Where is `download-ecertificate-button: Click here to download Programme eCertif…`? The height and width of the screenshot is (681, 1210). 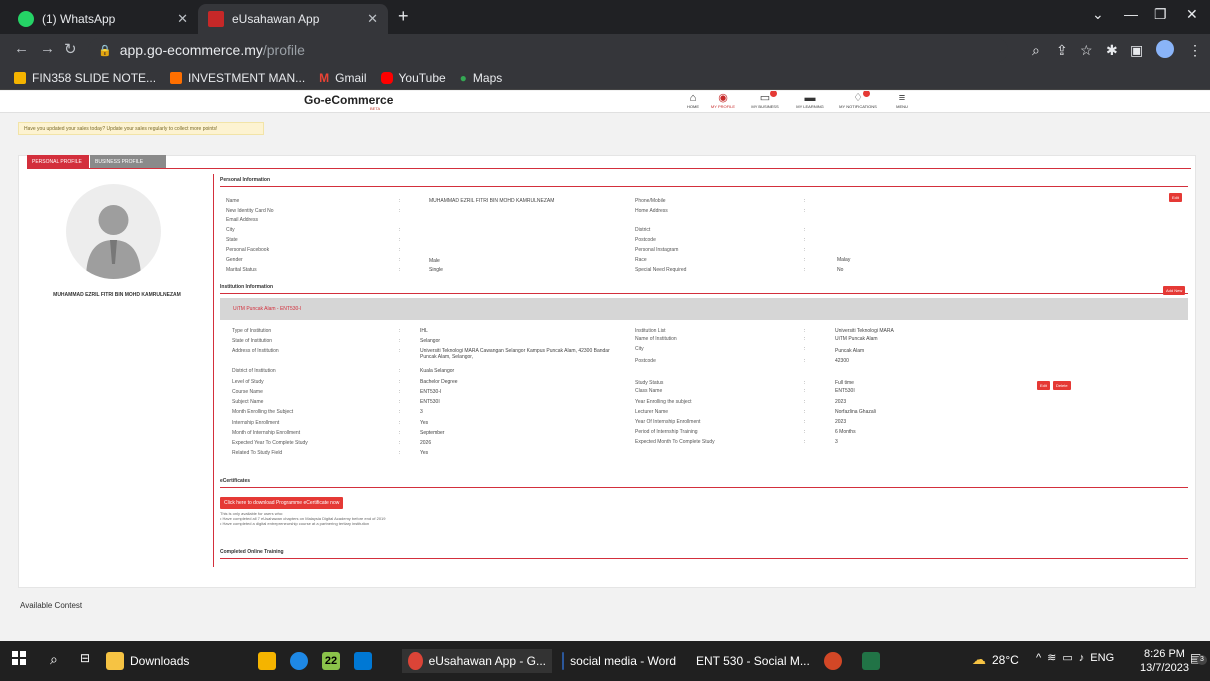
download-ecertificate-button: Click here to download Programme eCertif… is located at coordinates (282, 503).